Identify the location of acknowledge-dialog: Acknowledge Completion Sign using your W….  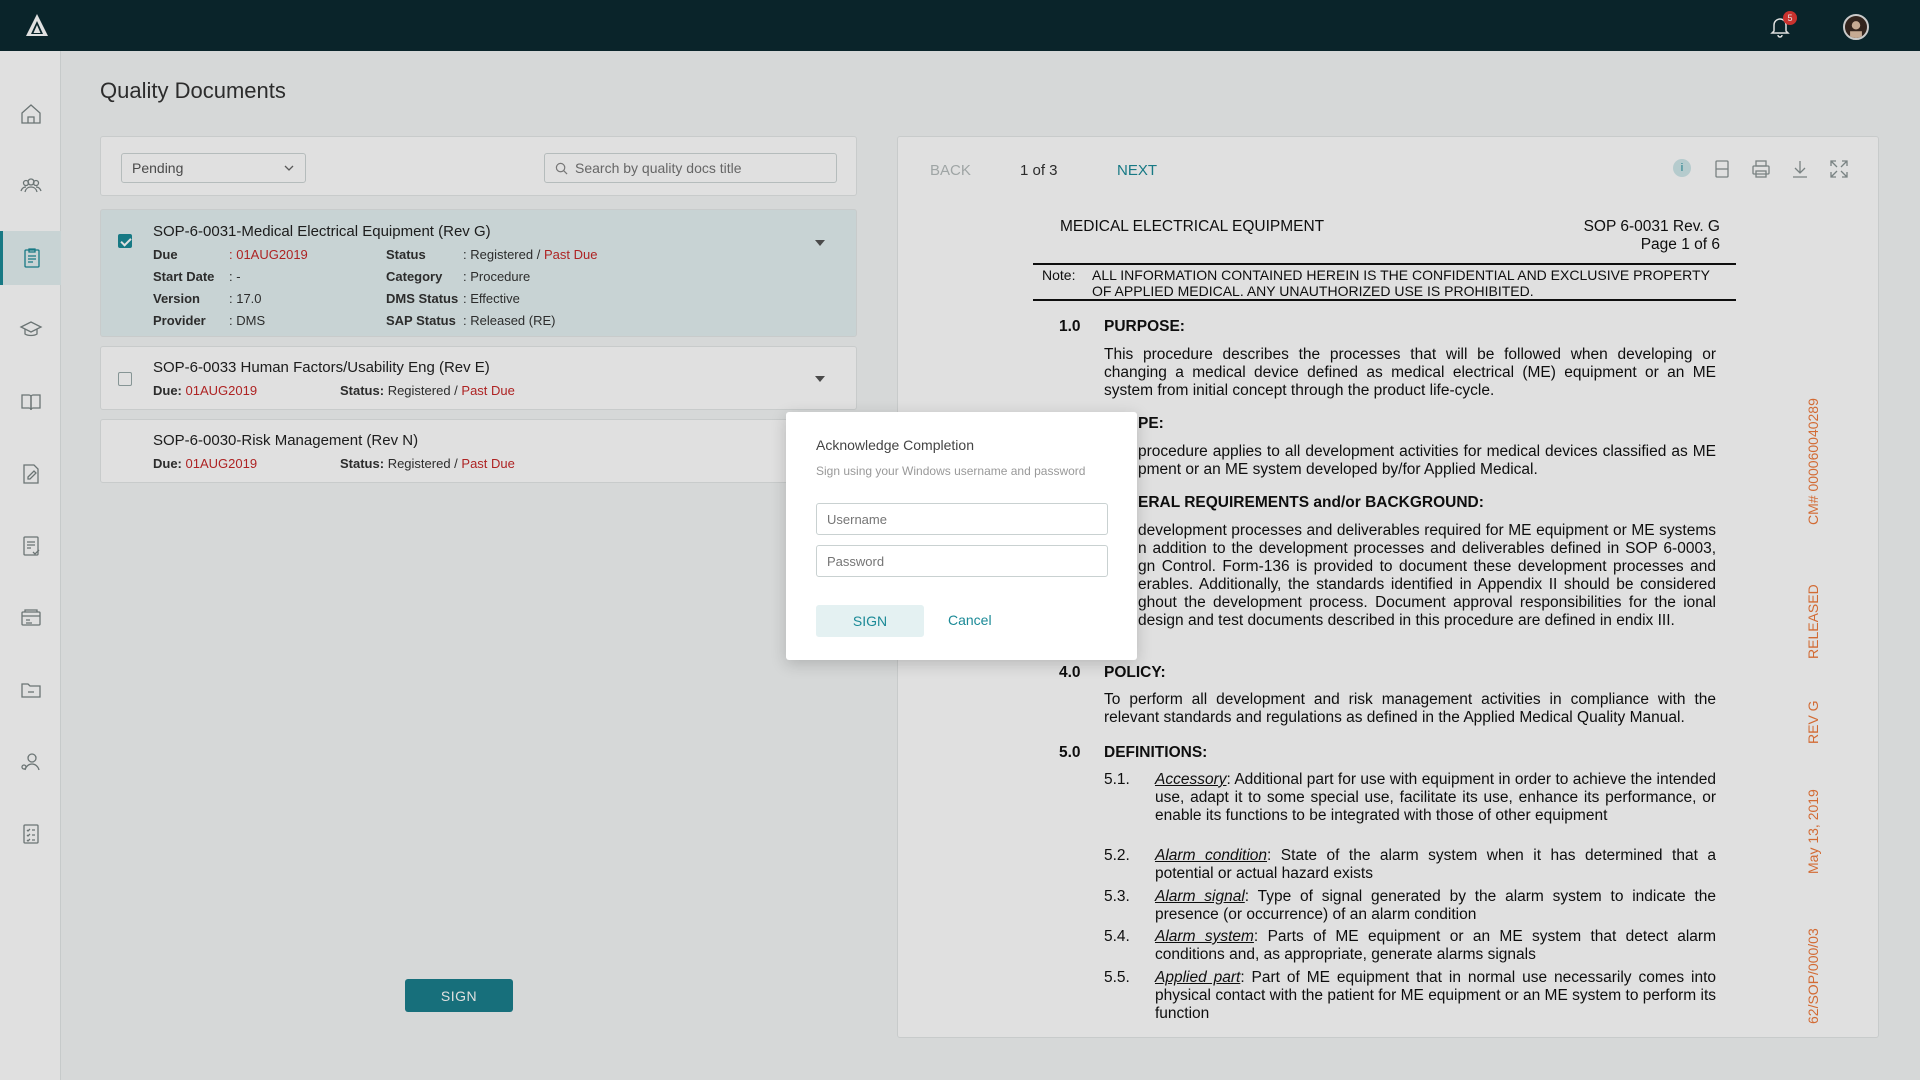
(961, 536).